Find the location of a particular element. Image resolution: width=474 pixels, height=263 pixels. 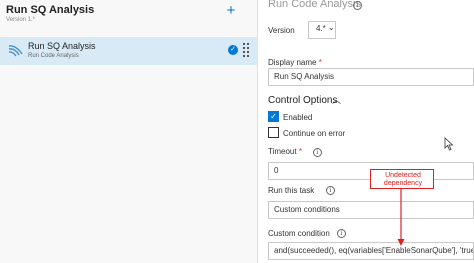

display-name-input: Run SQ Analysis is located at coordinates (371, 77).